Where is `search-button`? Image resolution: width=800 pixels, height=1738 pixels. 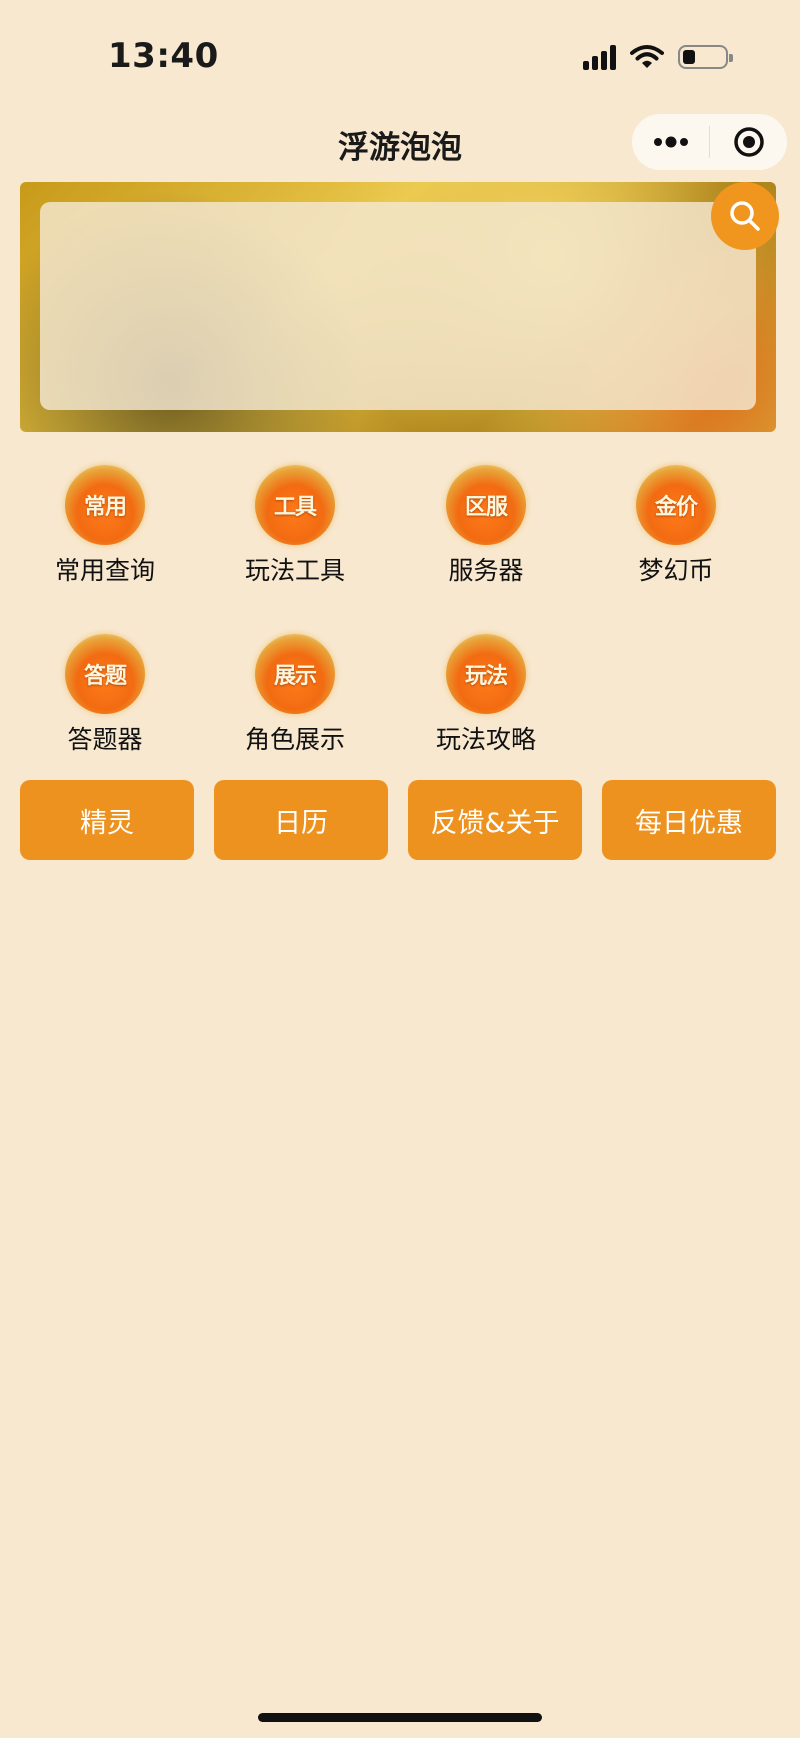 search-button is located at coordinates (745, 216).